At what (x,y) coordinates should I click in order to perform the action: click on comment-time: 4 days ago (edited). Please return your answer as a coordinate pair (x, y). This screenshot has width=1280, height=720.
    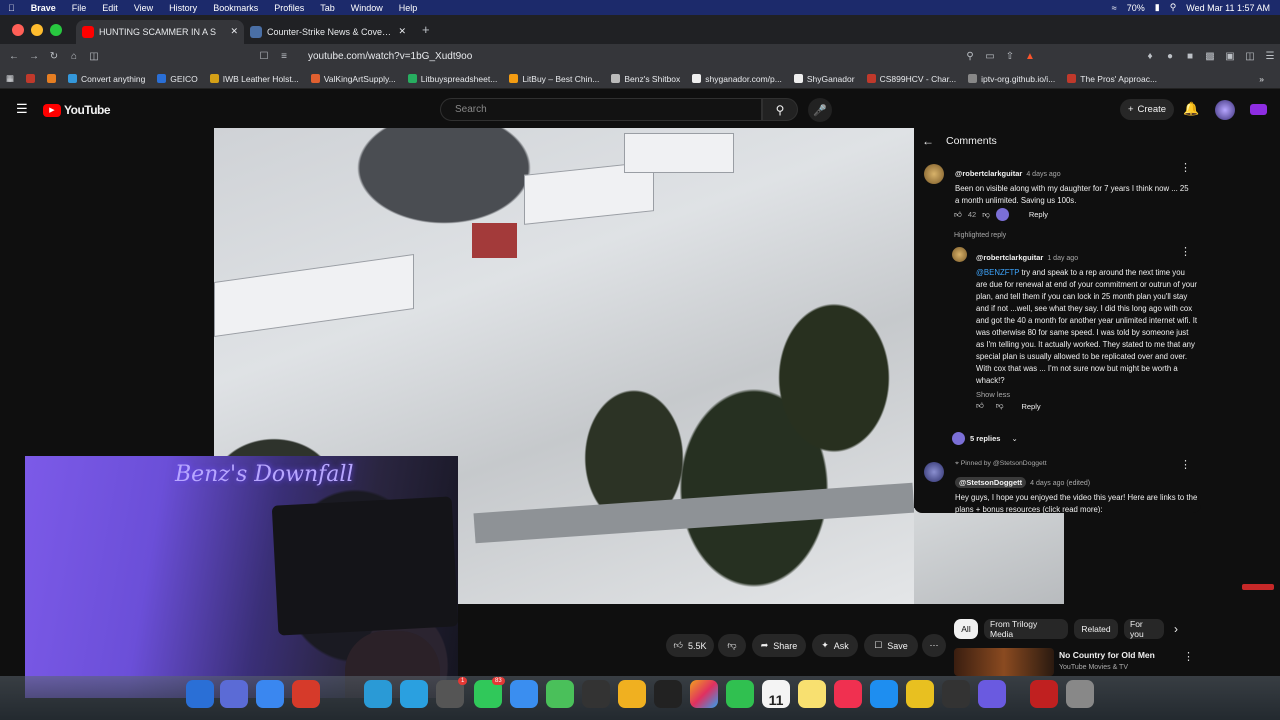
    Looking at the image, I should click on (1060, 483).